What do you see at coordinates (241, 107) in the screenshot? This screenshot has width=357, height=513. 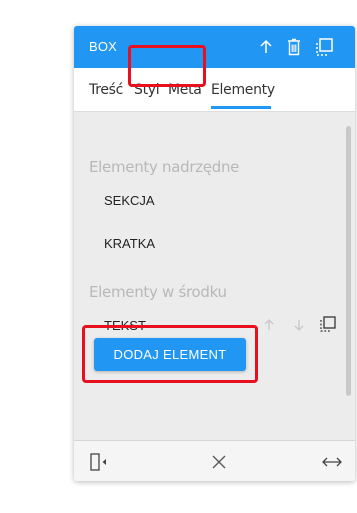 I see `active-tab-indicator` at bounding box center [241, 107].